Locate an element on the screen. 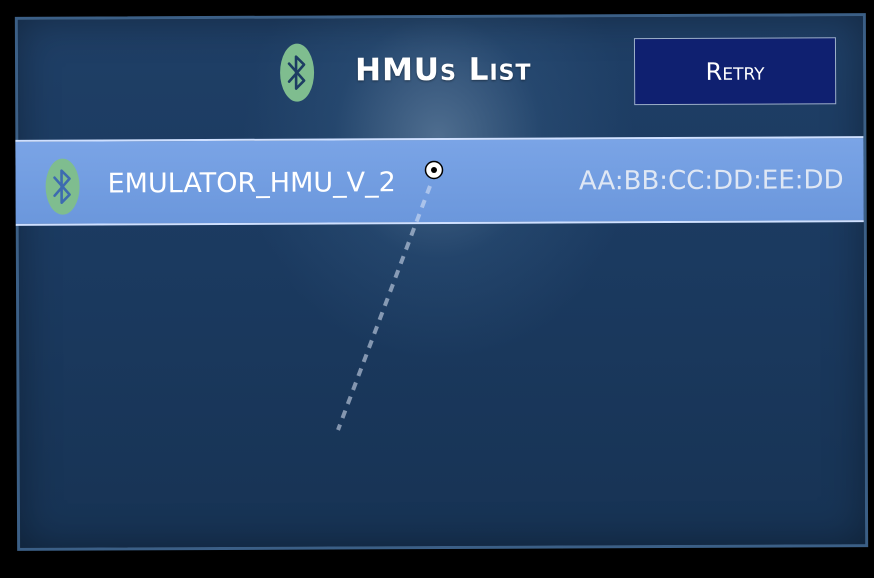 The image size is (874, 578). page-title: HMUs List is located at coordinates (443, 70).